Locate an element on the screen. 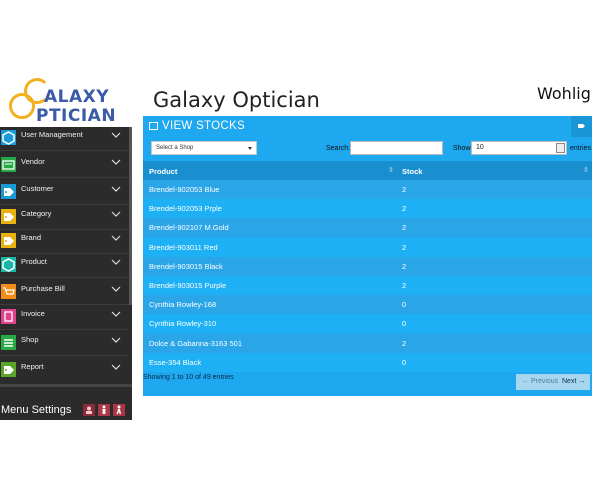 The image size is (600, 500). entries-select: 10 is located at coordinates (519, 148).